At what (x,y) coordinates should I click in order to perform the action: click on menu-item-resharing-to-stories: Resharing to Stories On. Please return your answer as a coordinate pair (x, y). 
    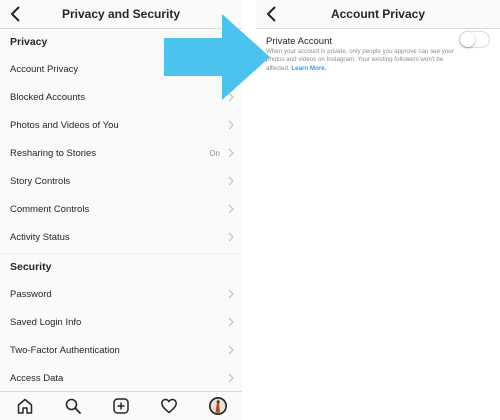
    Looking at the image, I should click on (121, 153).